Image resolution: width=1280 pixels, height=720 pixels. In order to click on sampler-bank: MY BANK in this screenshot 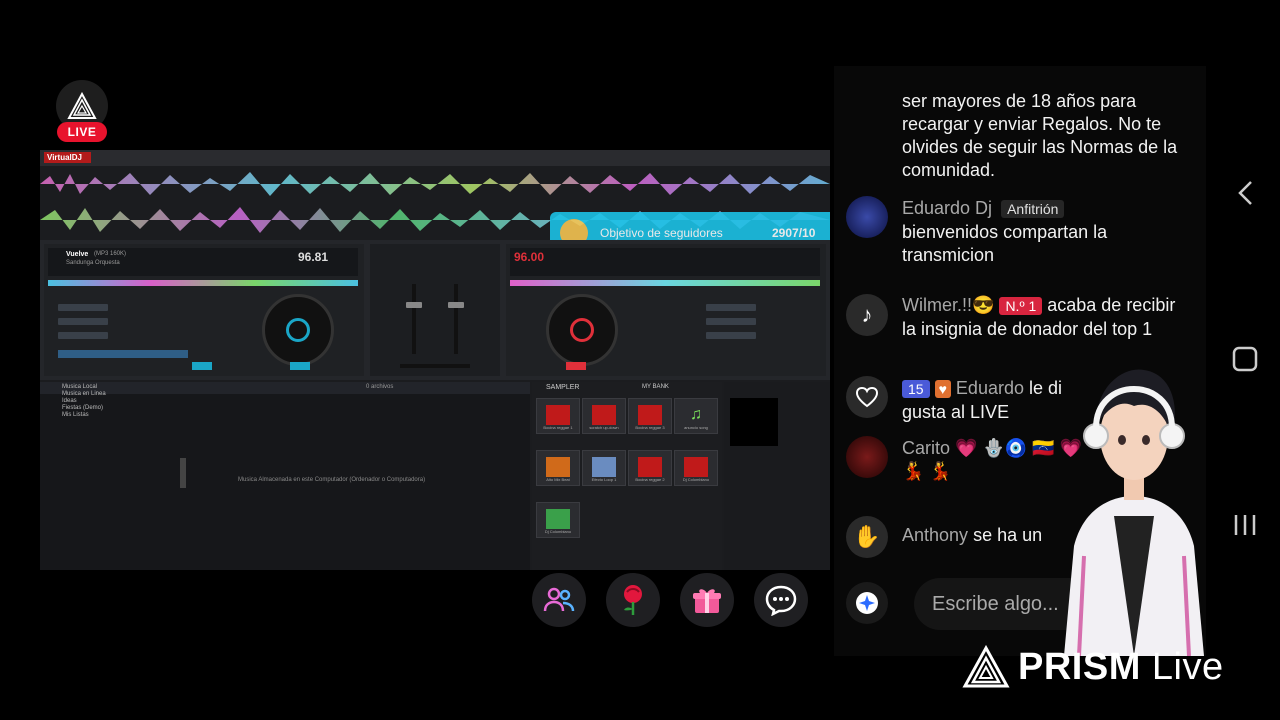, I will do `click(655, 387)`.